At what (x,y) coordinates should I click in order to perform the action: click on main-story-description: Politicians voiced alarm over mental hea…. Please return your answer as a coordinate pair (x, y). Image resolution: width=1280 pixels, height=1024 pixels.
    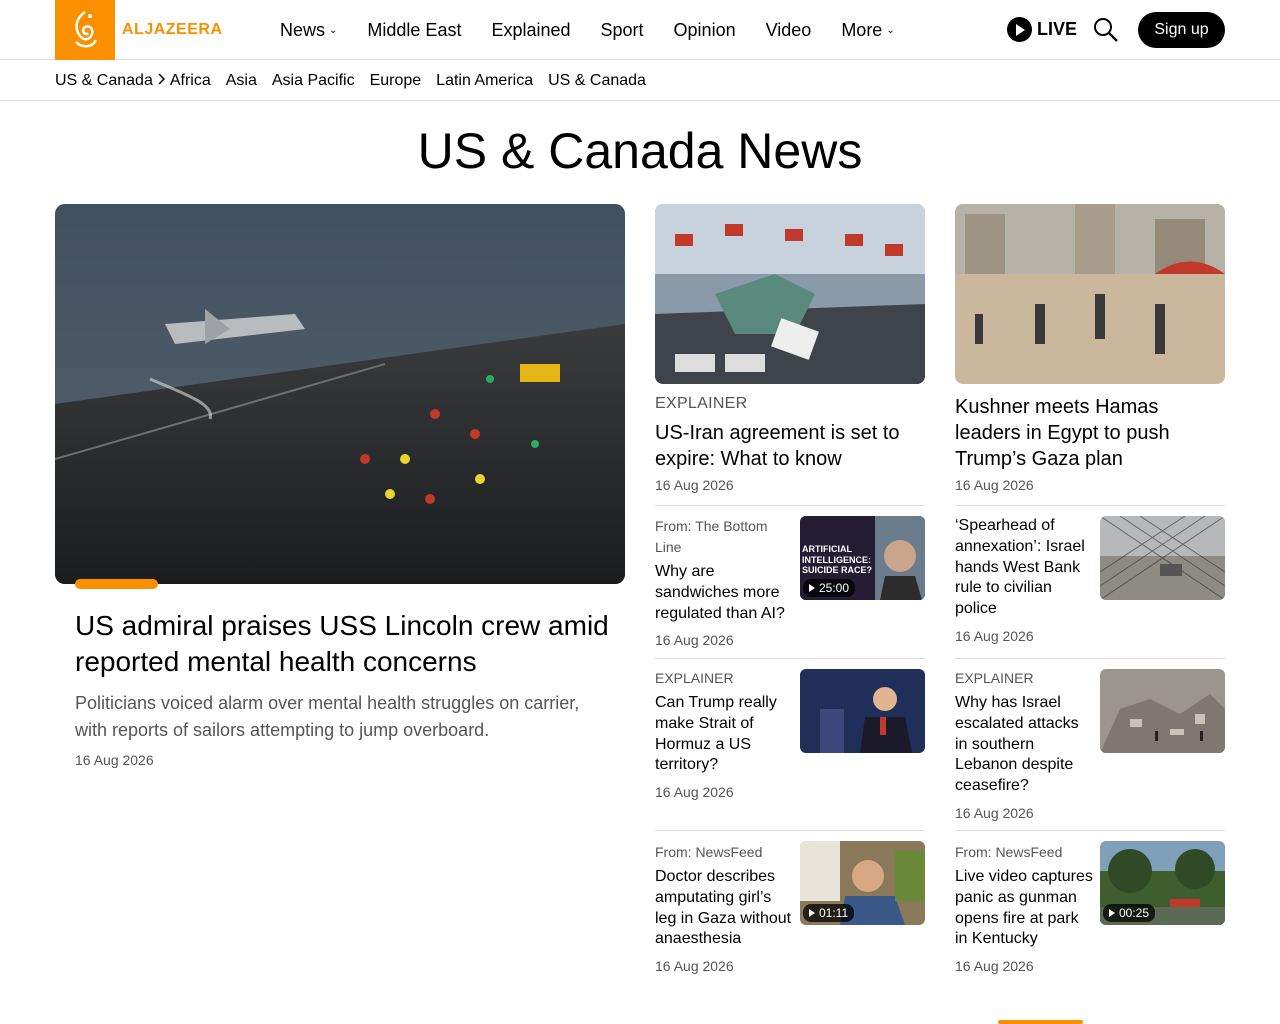
    Looking at the image, I should click on (327, 716).